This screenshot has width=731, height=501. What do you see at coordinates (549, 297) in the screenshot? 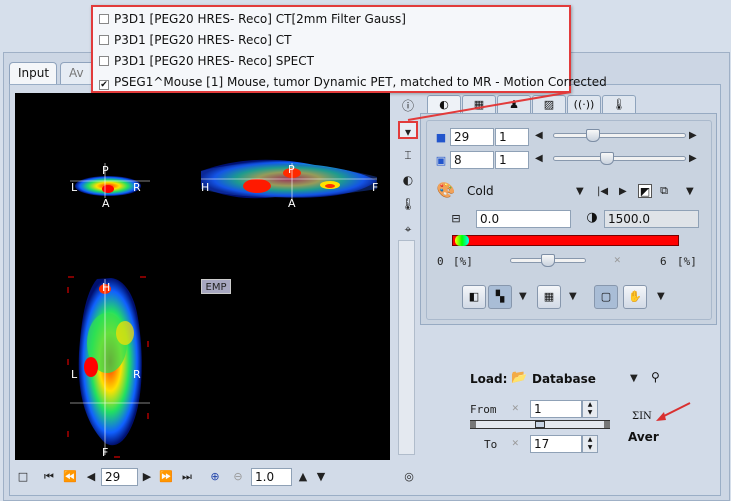
I see `grid-button: ▦` at bounding box center [549, 297].